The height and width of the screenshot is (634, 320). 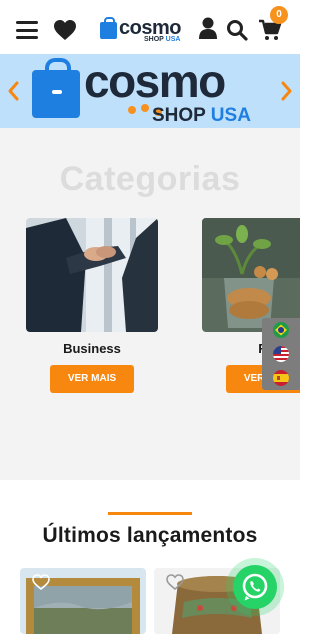 I want to click on chevron-right-icon, so click(x=287, y=91).